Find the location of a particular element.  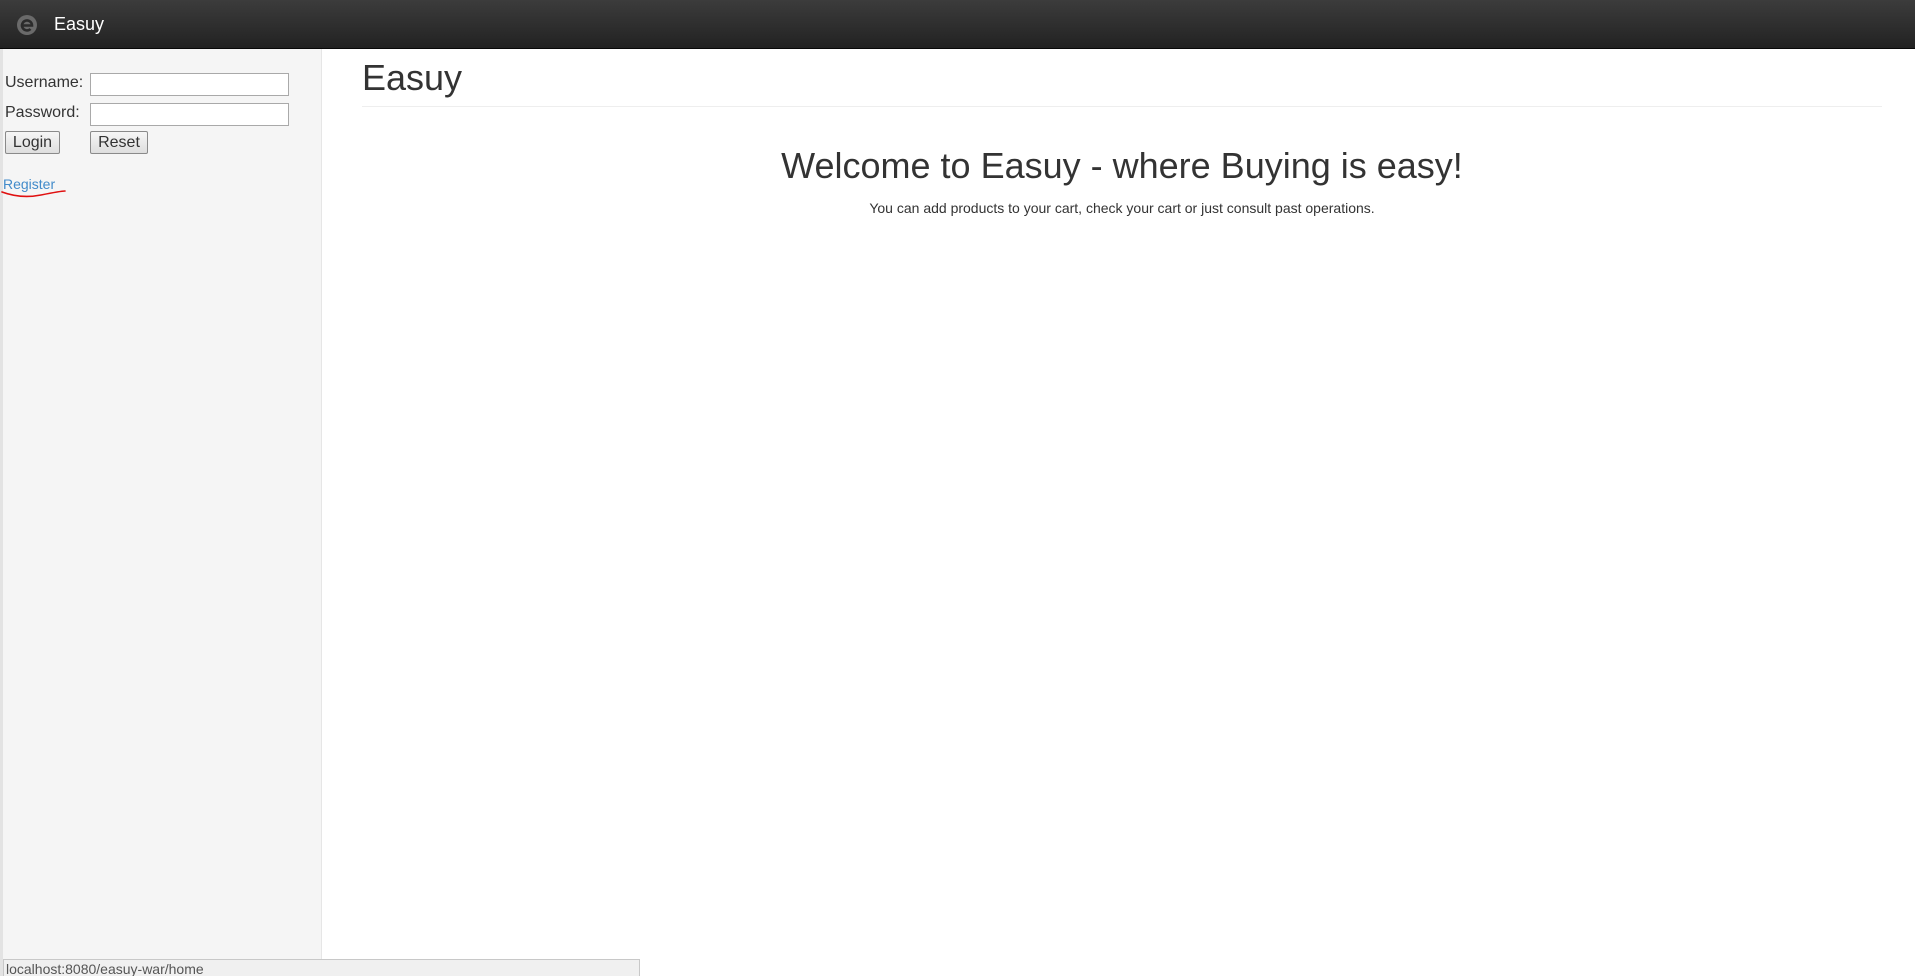

reset-button: Reset is located at coordinates (119, 142).